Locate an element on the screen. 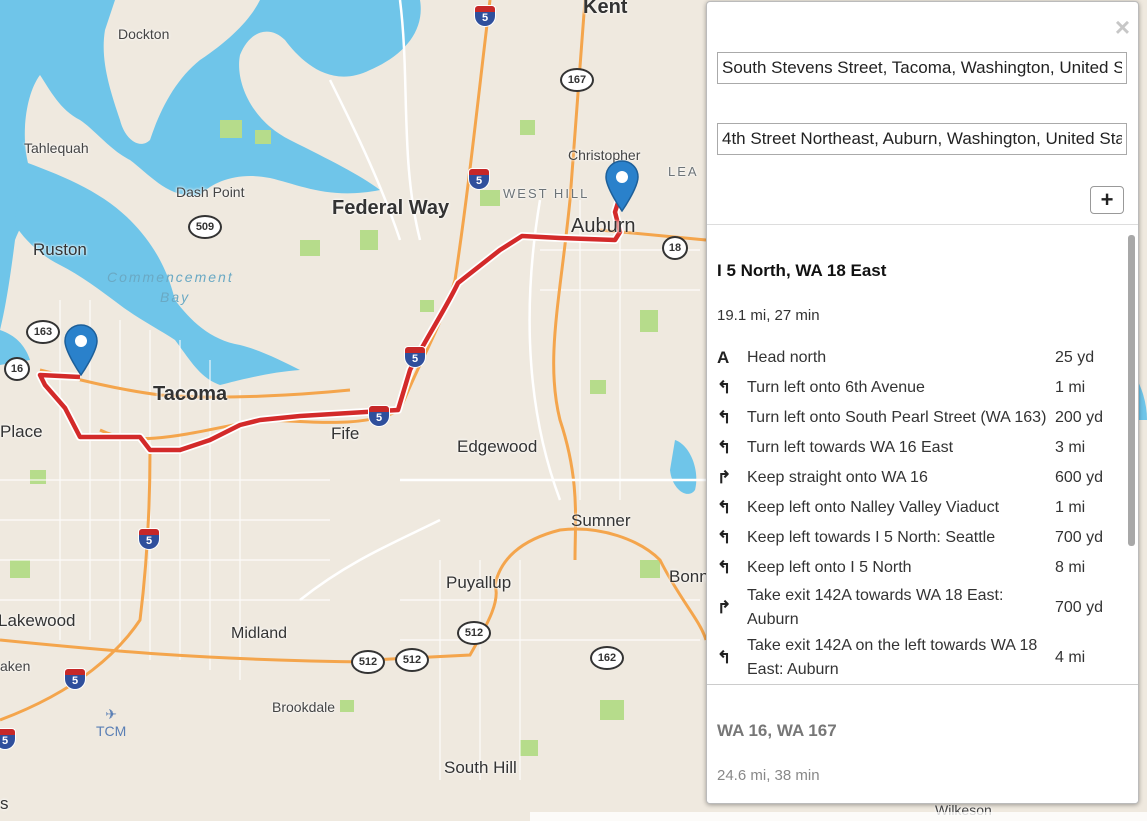 Image resolution: width=1147 pixels, height=821 pixels. place-place: Place is located at coordinates (21, 431).